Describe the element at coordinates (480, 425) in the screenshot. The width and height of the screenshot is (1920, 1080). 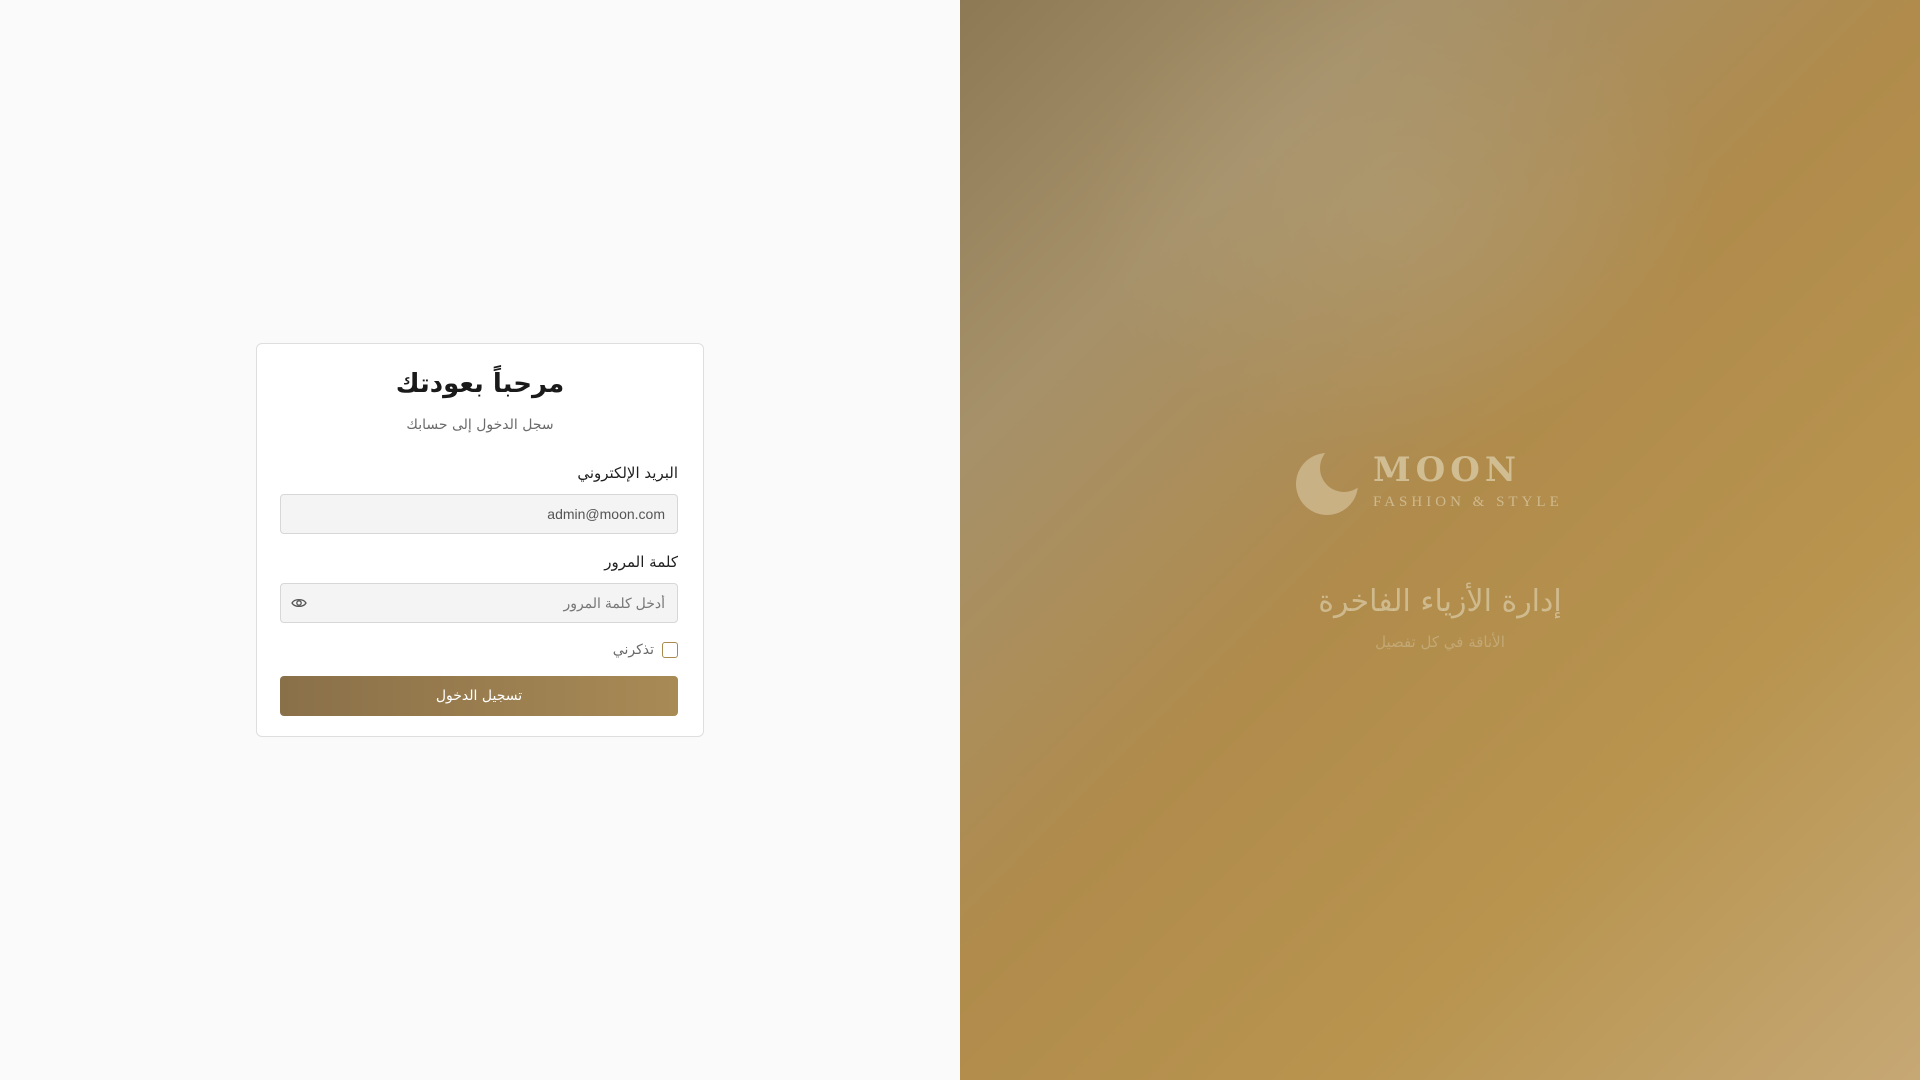
I see `page-subtitle: سجل الدخول إلى حسابك` at that location.